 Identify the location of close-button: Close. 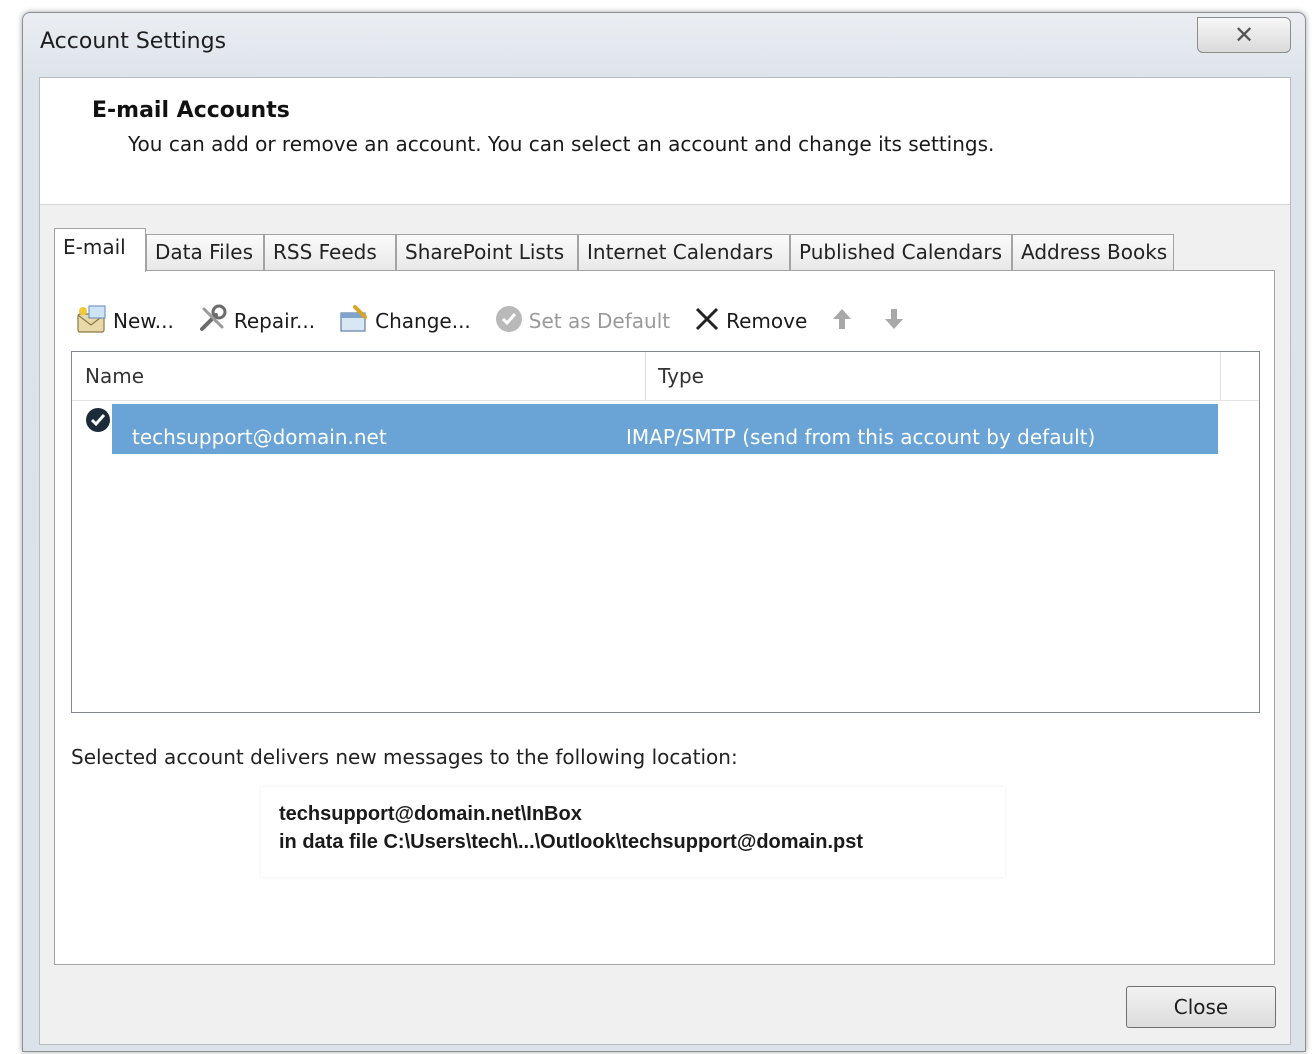
(1201, 1007).